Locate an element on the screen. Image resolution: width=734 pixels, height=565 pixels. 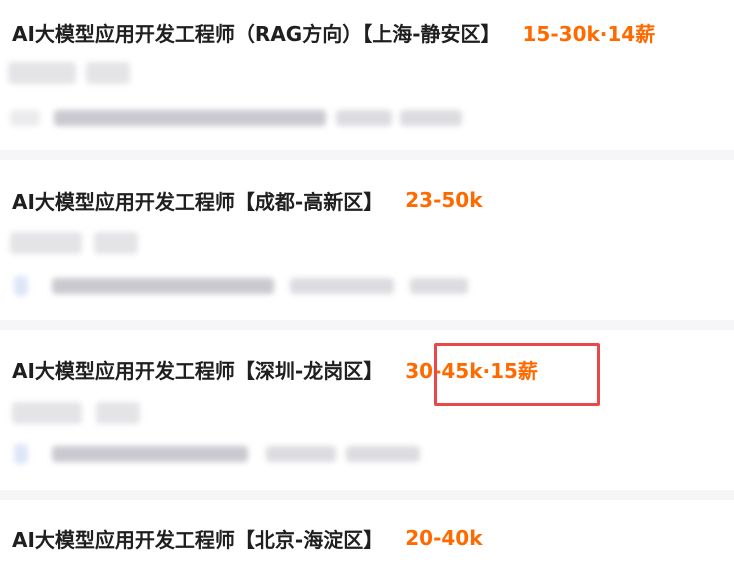
salary-highlight-box is located at coordinates (517, 374).